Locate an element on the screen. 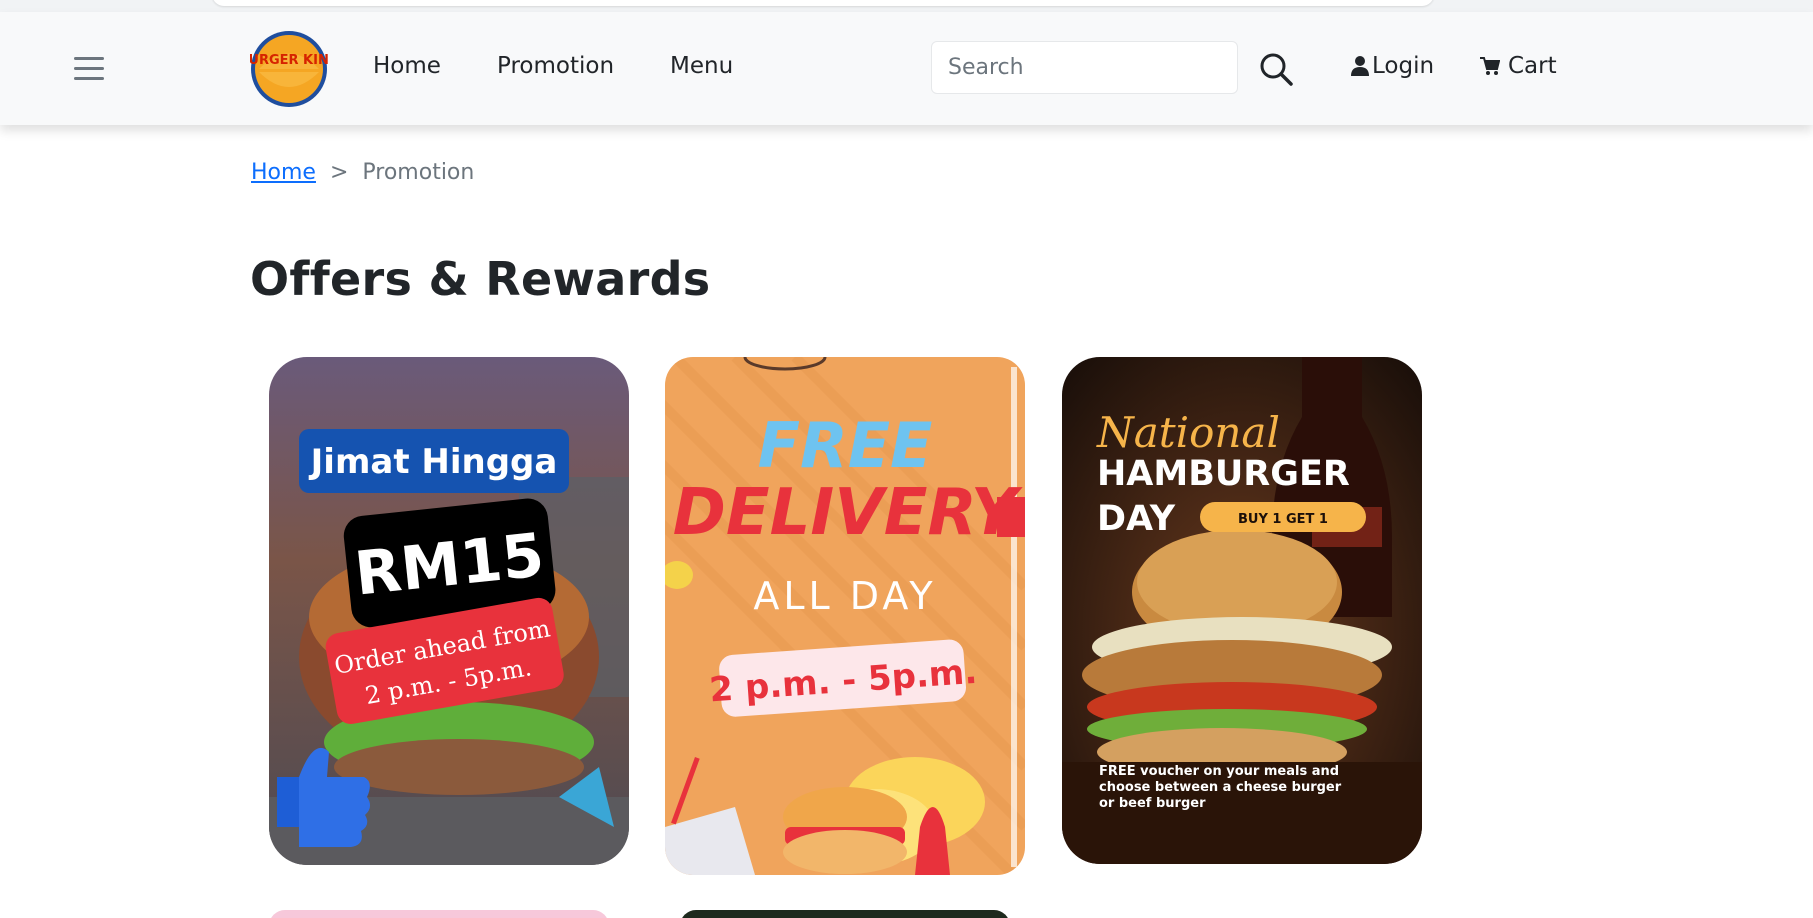 This screenshot has width=1813, height=918. nav-menu-link: Menu is located at coordinates (701, 66).